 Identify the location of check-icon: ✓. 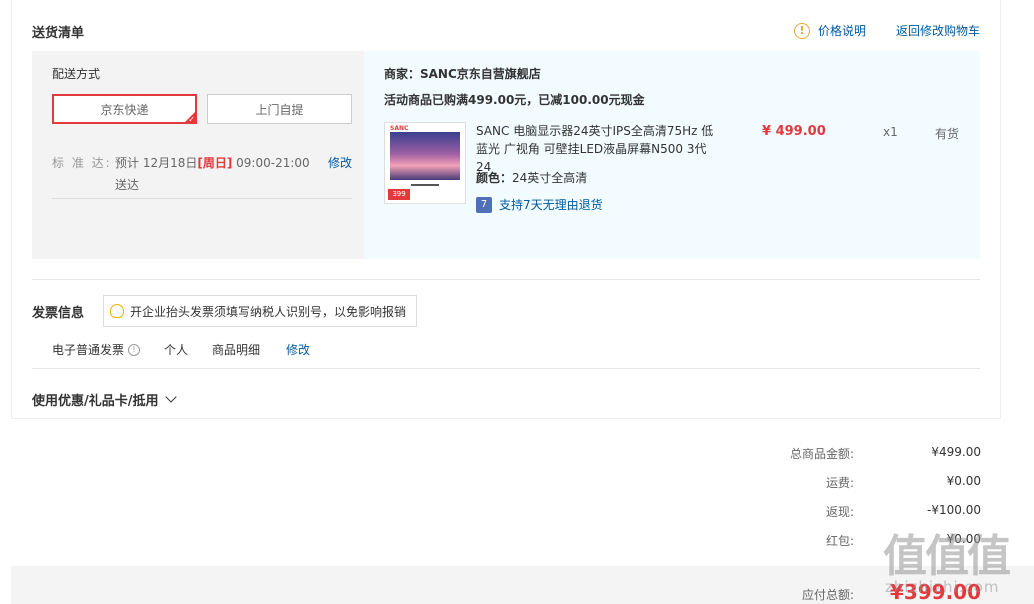
(191, 119).